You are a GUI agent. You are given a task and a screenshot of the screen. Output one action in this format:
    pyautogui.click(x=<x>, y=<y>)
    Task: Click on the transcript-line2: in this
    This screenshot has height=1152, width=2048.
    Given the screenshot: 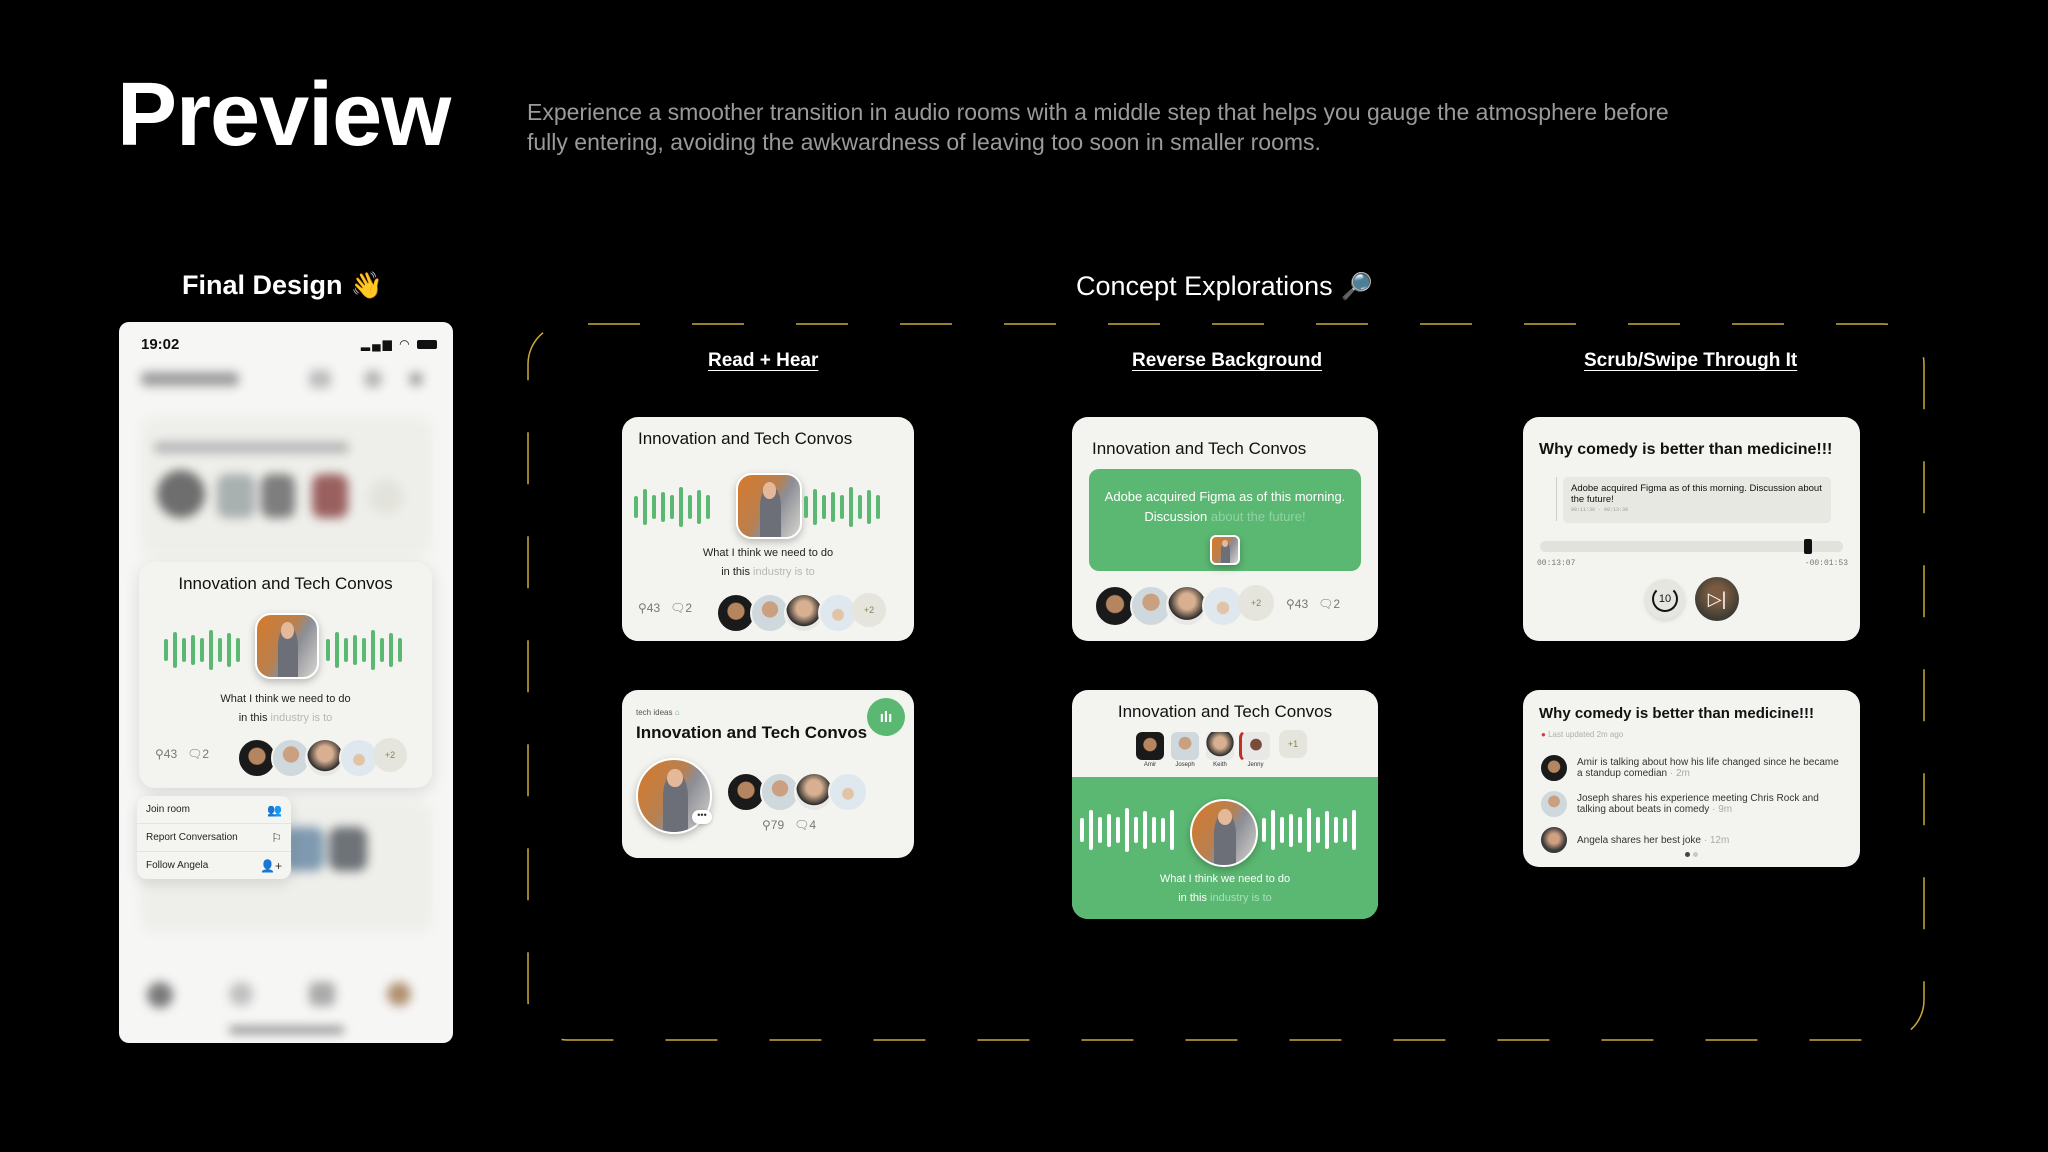 What is the action you would take?
    pyautogui.click(x=253, y=718)
    